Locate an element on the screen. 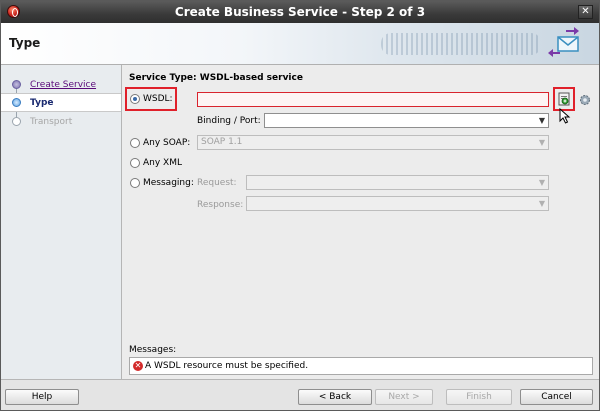  nav-item-label: Transport is located at coordinates (51, 121).